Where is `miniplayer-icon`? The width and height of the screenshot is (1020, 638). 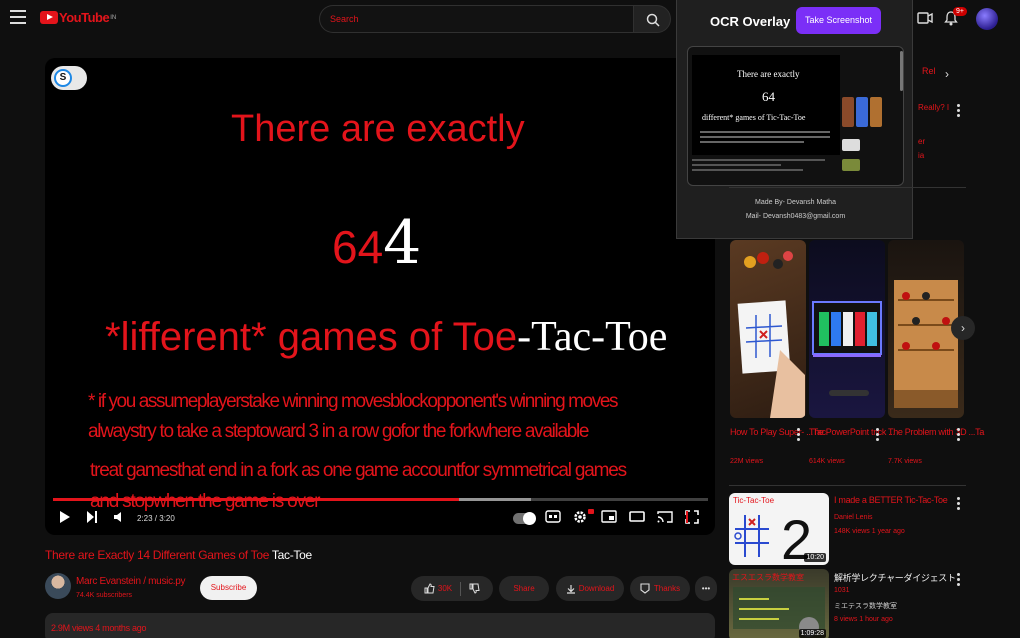 miniplayer-icon is located at coordinates (609, 516).